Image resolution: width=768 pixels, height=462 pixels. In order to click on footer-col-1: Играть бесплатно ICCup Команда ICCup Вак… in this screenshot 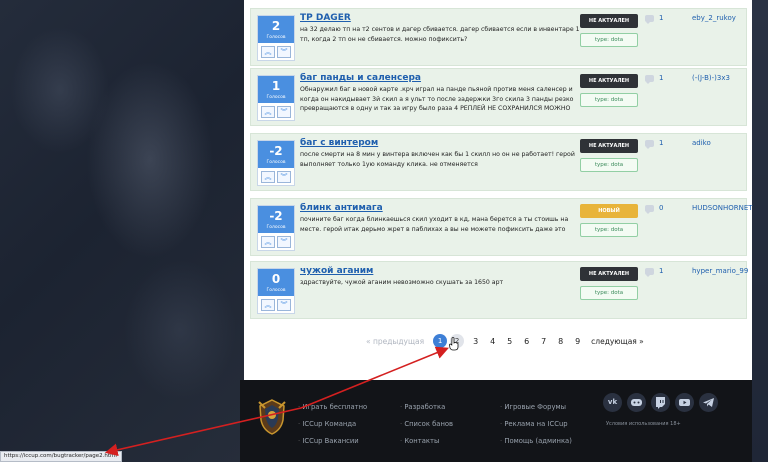, I will do `click(332, 424)`.